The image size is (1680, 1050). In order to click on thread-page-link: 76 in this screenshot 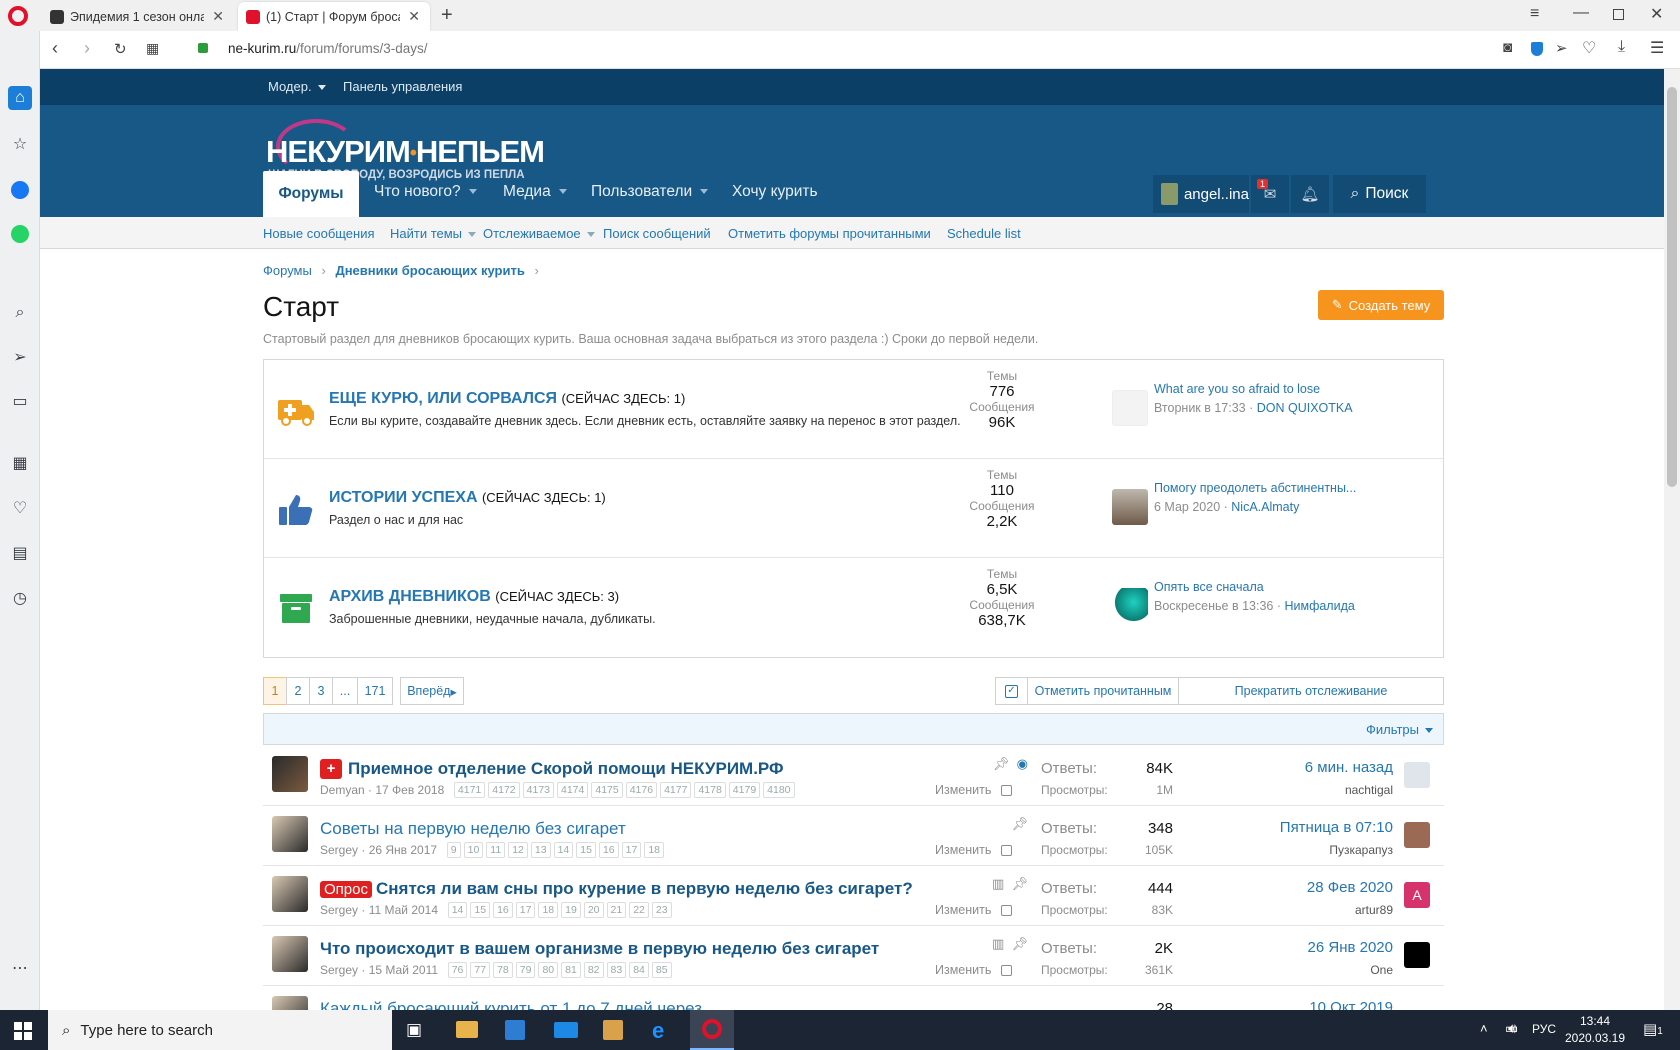, I will do `click(457, 970)`.